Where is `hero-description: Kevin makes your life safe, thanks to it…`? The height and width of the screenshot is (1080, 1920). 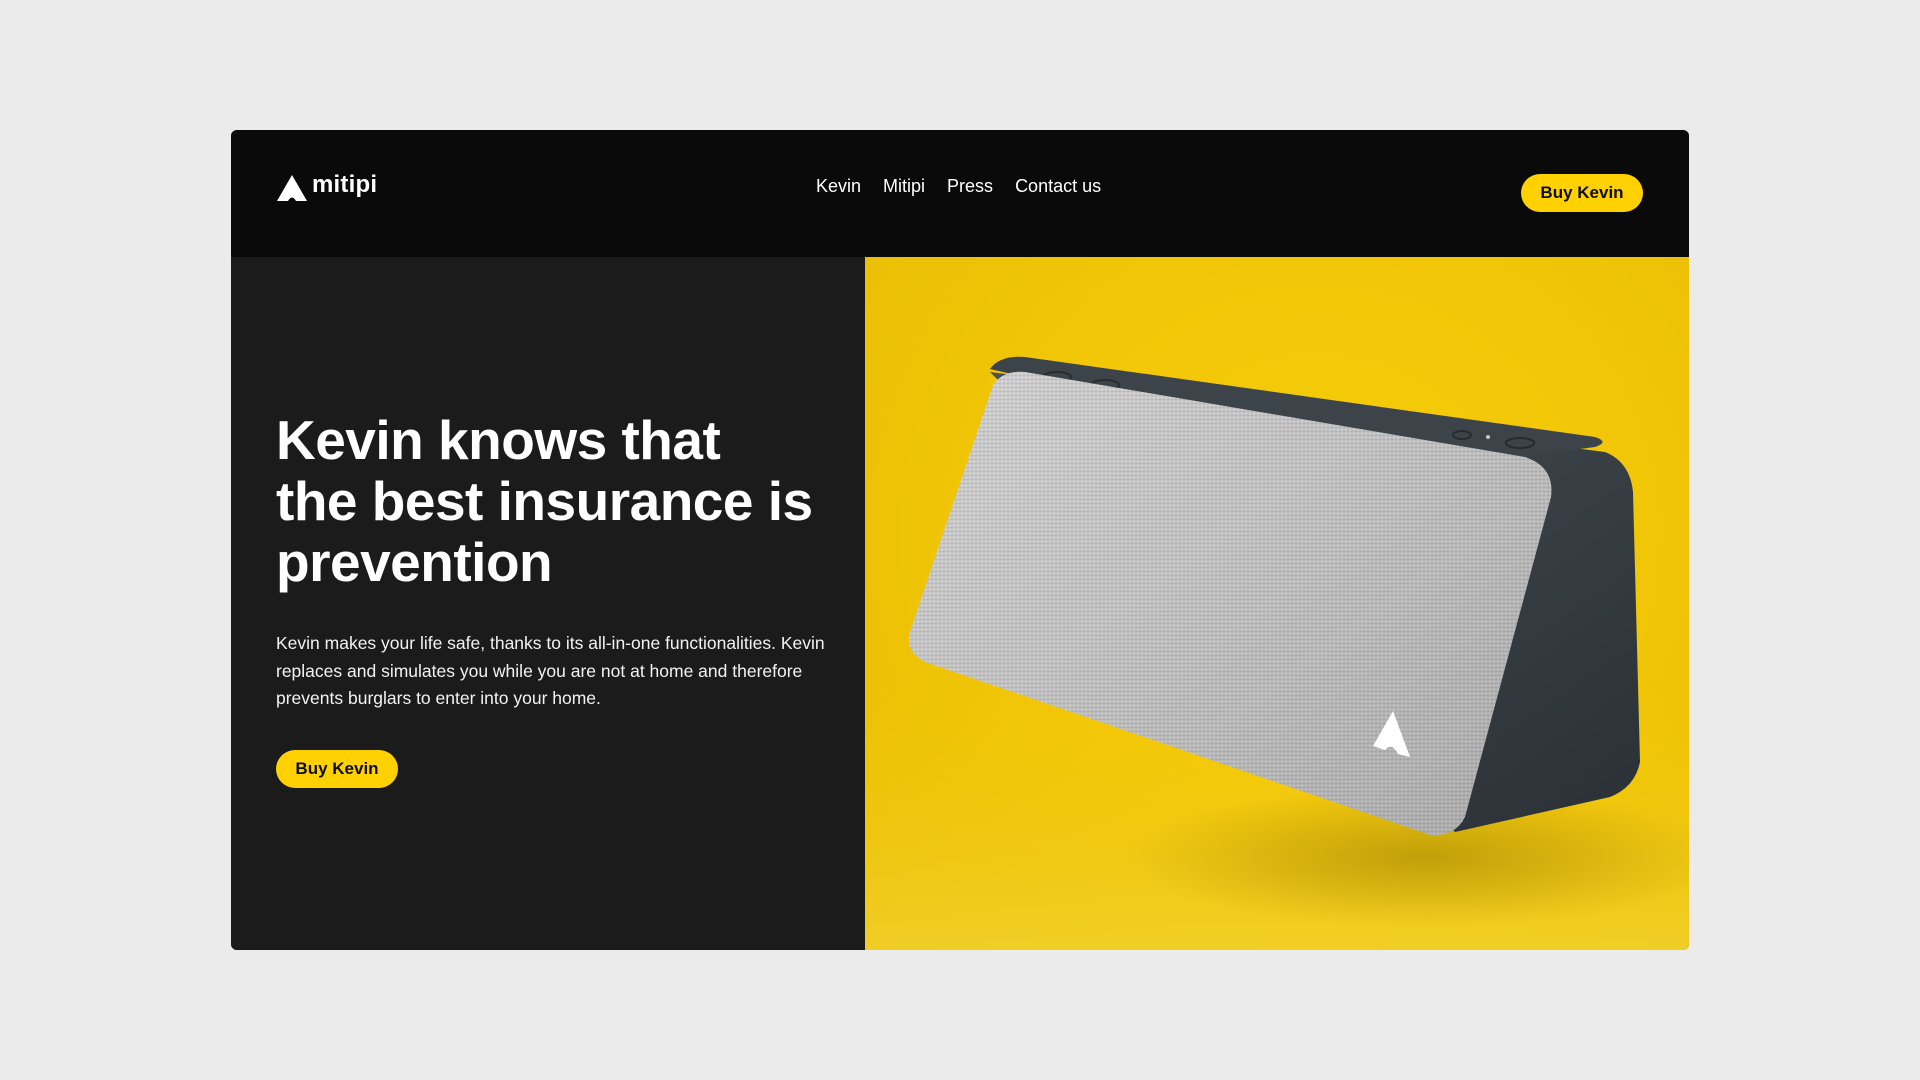
hero-description: Kevin makes your life safe, thanks to it… is located at coordinates (550, 670).